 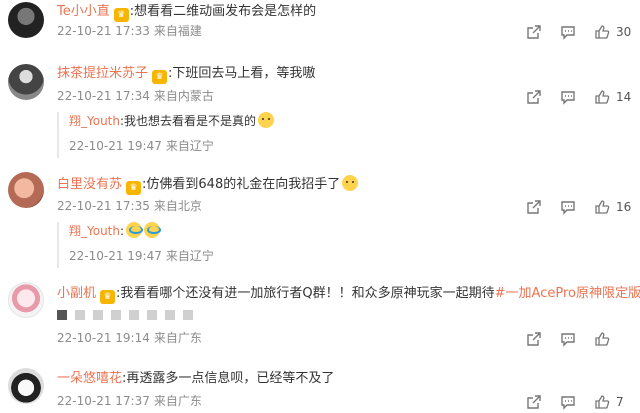 I want to click on hashtag-link: #一加AcePro原神限定版#, so click(x=567, y=293).